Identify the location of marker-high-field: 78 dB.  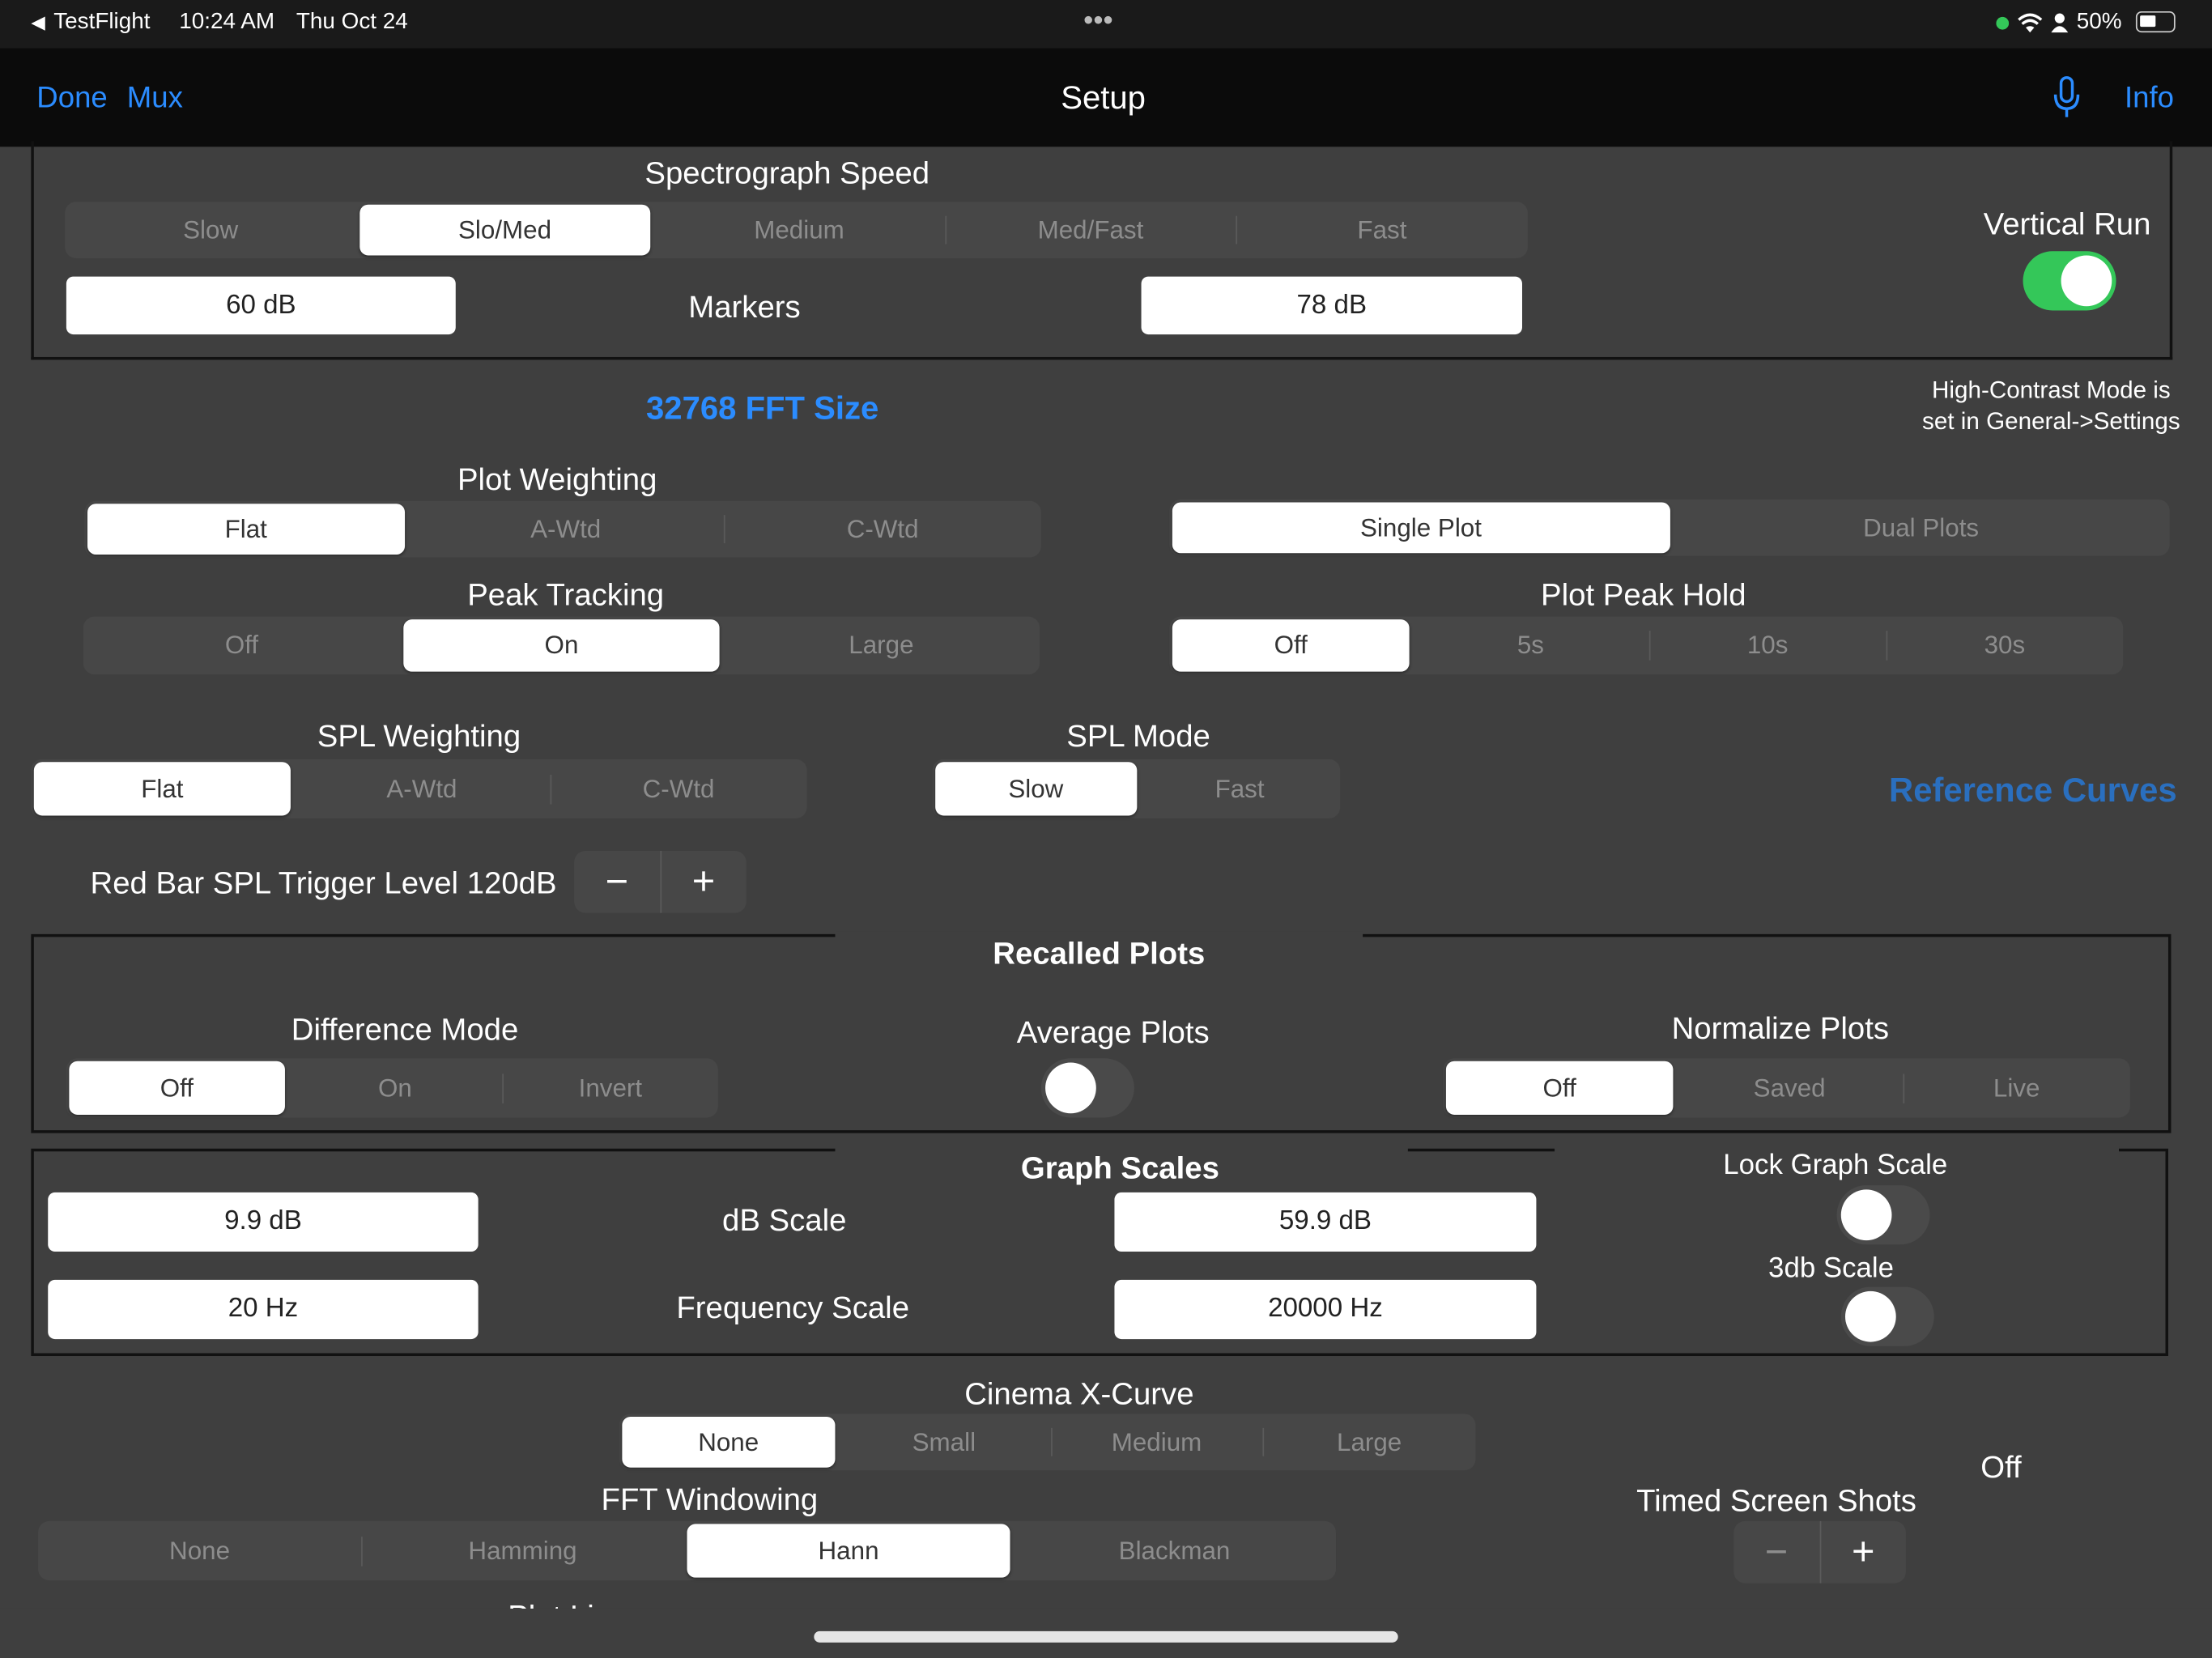
(1331, 305).